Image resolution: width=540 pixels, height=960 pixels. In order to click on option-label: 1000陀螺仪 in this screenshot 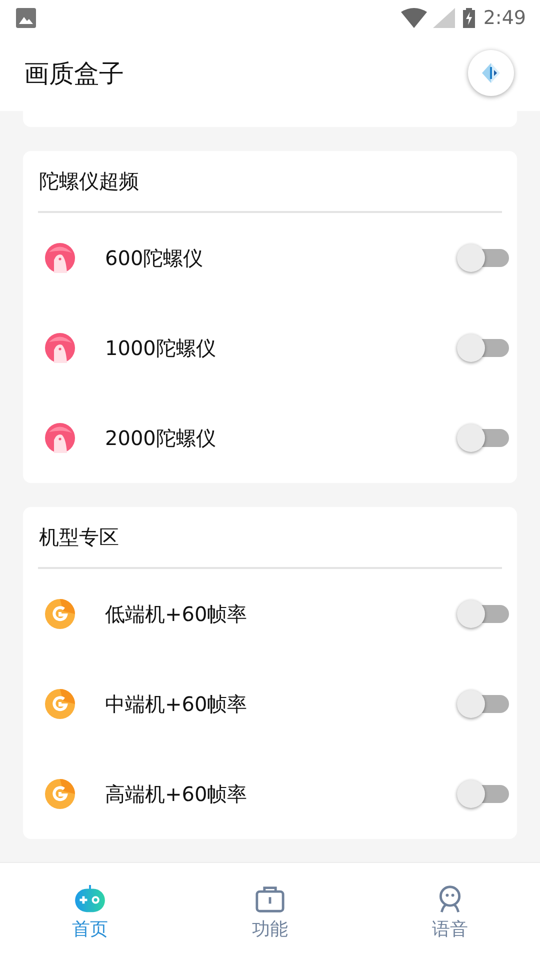, I will do `click(161, 348)`.